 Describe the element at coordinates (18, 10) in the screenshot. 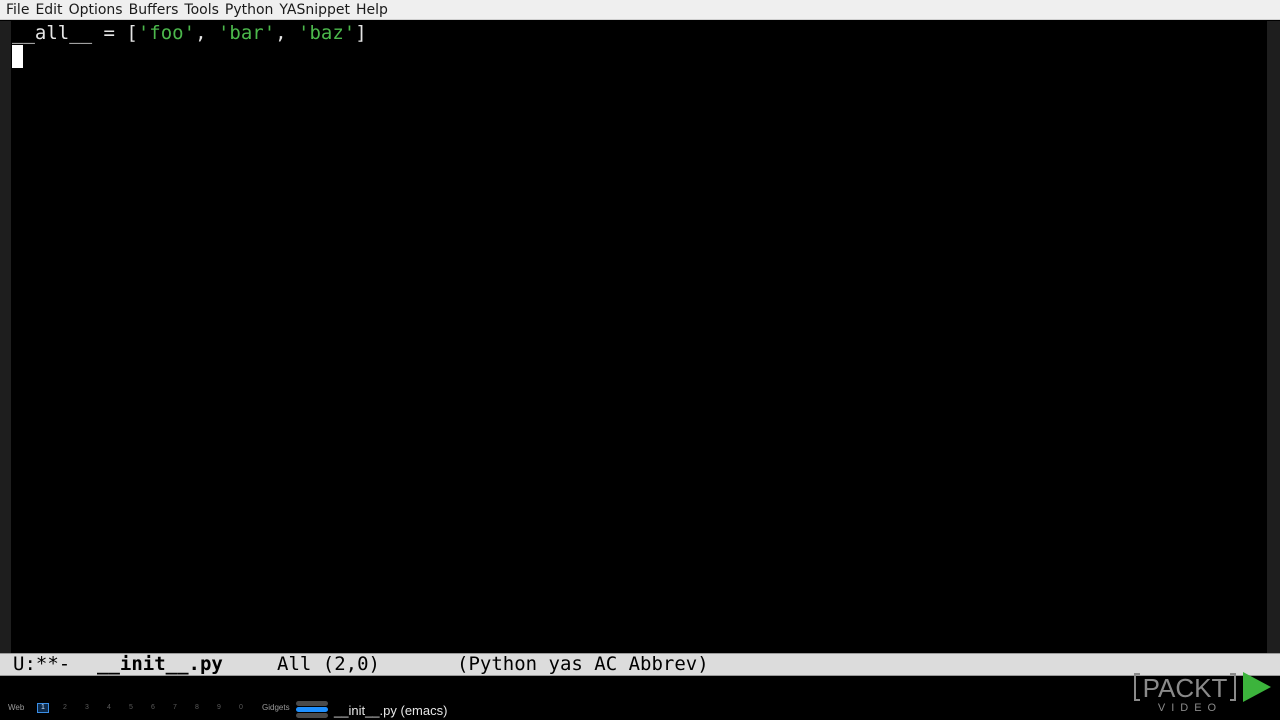

I see `menu-file: File` at that location.